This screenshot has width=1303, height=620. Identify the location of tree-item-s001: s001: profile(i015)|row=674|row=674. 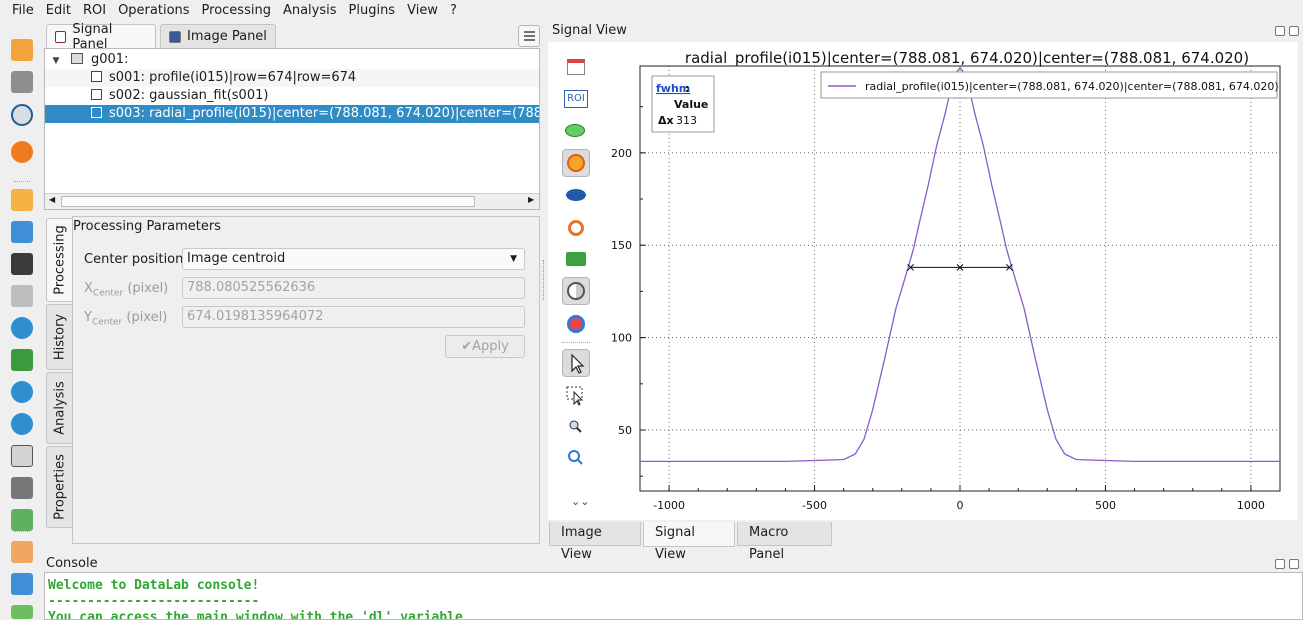
(292, 78).